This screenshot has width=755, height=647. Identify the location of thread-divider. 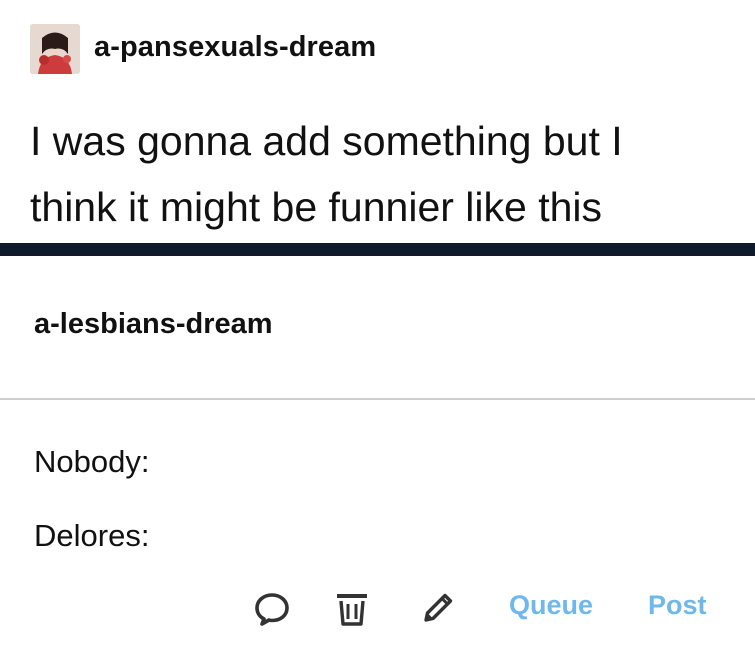
(377, 249).